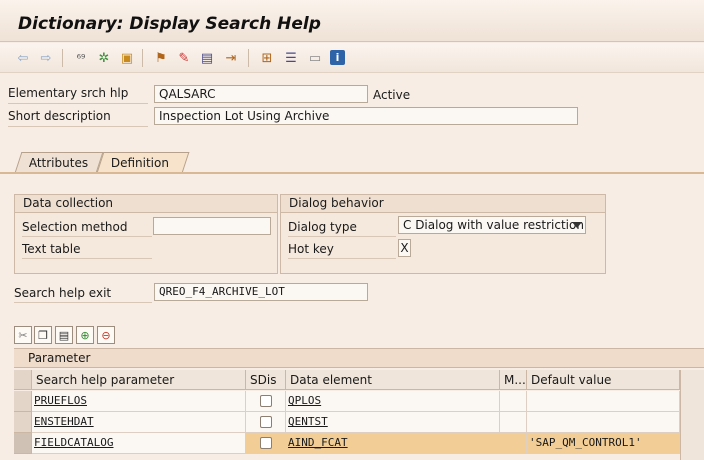 Image resolution: width=704 pixels, height=460 pixels. What do you see at coordinates (139, 422) in the screenshot?
I see `param-name-cell: ENSTEHDAT` at bounding box center [139, 422].